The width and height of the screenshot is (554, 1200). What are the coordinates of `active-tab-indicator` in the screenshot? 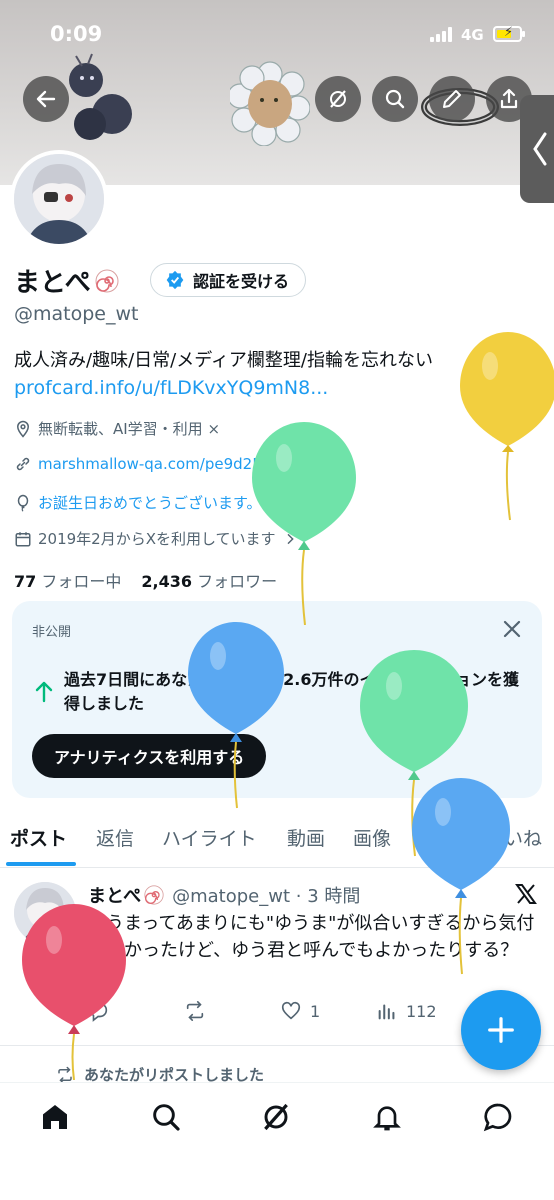 It's located at (41, 864).